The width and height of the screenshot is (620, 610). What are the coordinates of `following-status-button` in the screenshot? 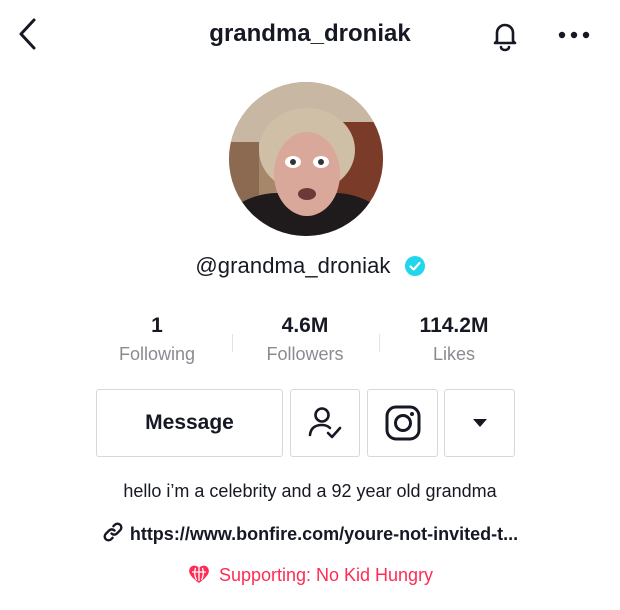 It's located at (325, 423).